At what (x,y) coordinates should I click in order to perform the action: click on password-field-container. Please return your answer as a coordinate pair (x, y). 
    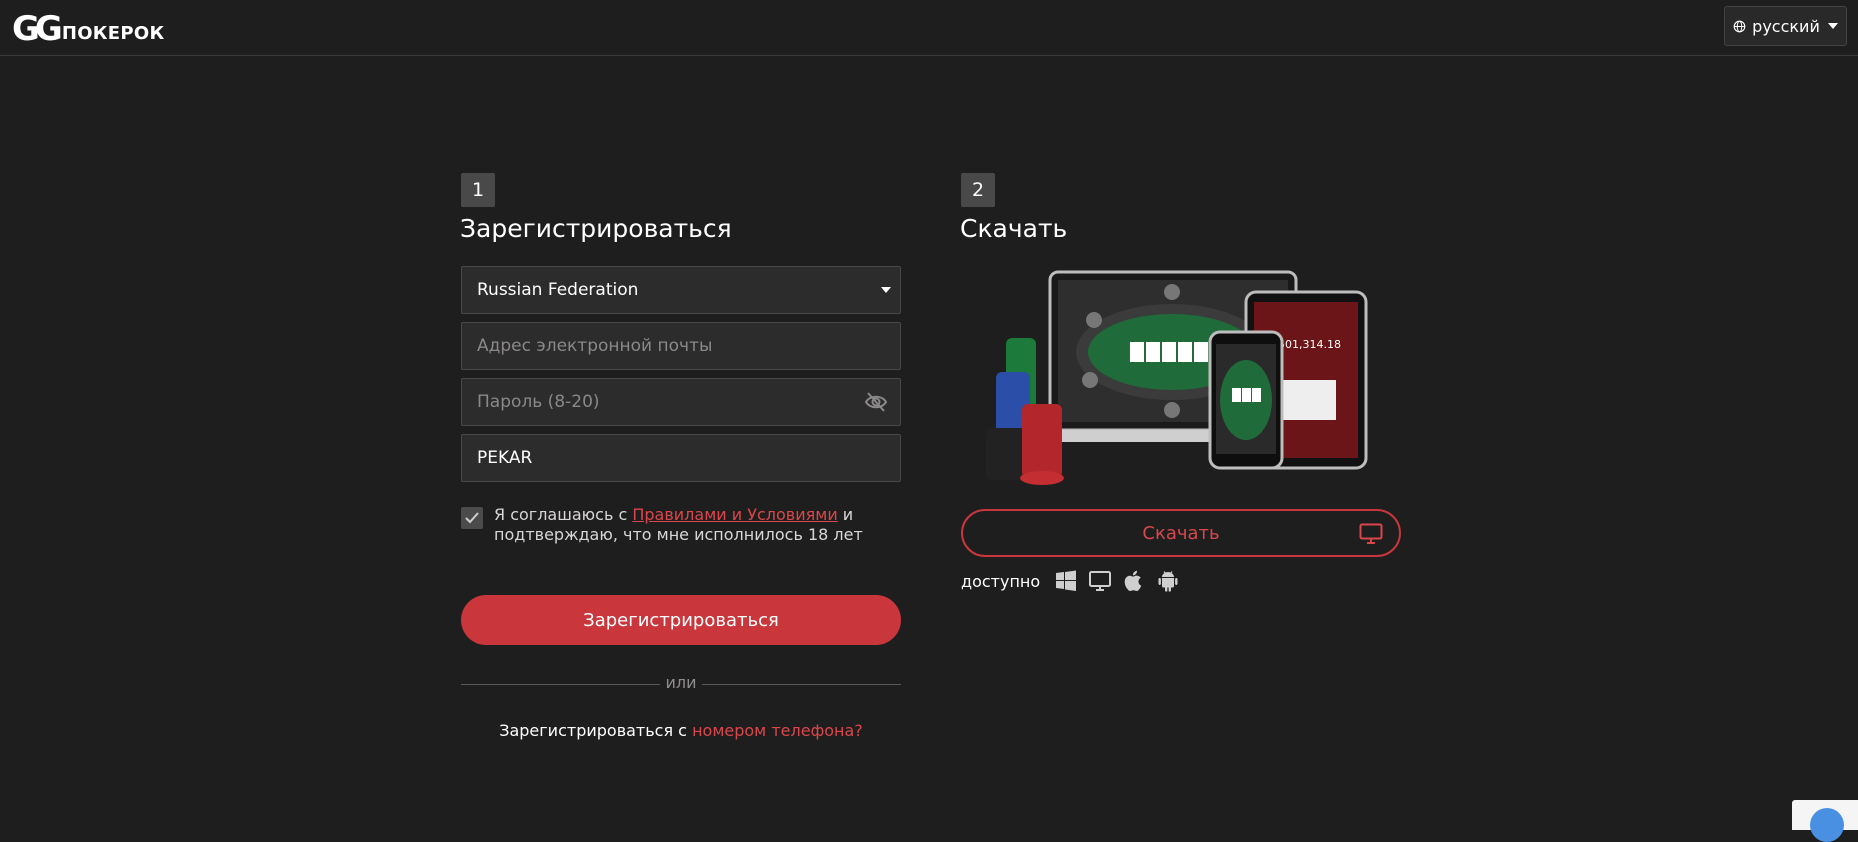
    Looking at the image, I should click on (681, 402).